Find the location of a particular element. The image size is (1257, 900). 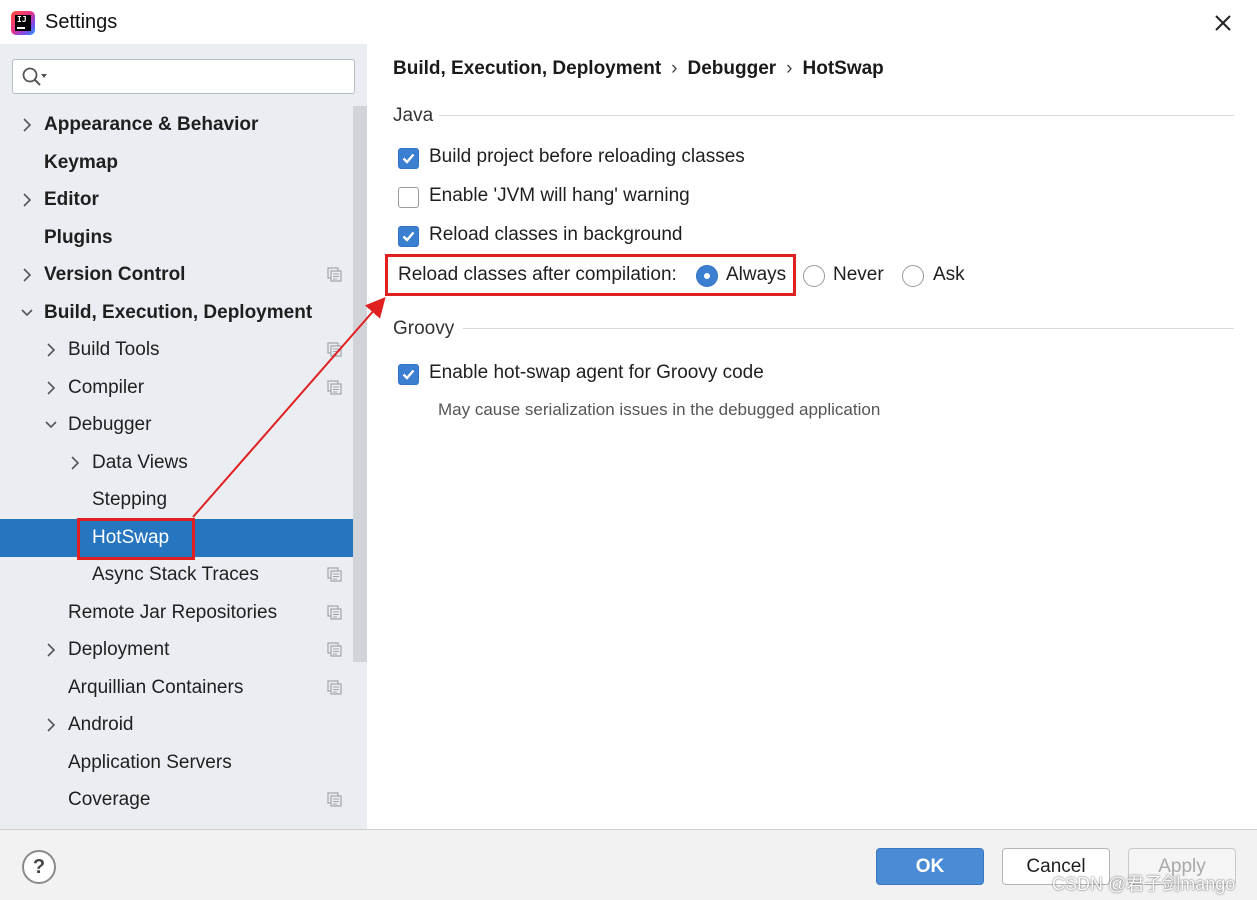

reload-in-background-checkbox is located at coordinates (408, 236).